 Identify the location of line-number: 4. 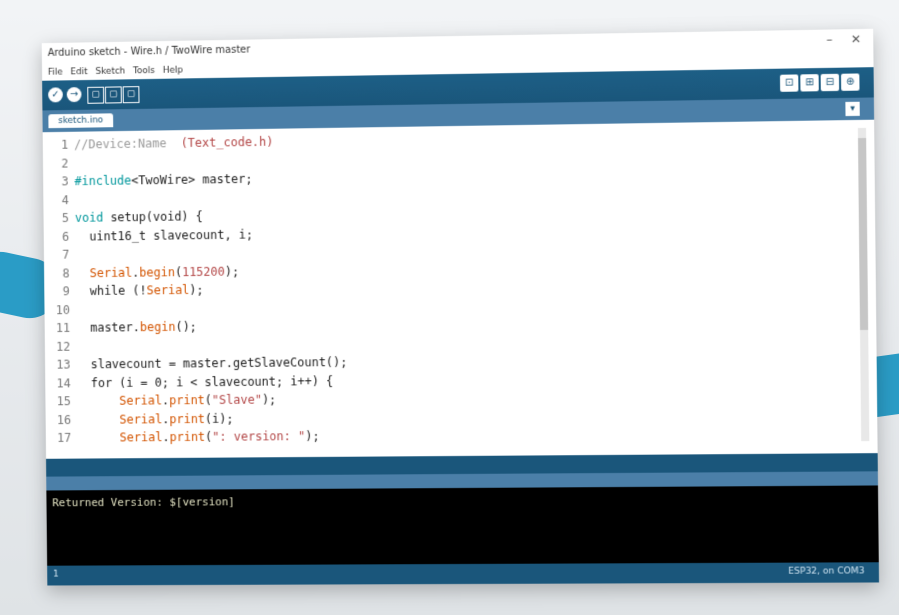
(65, 199).